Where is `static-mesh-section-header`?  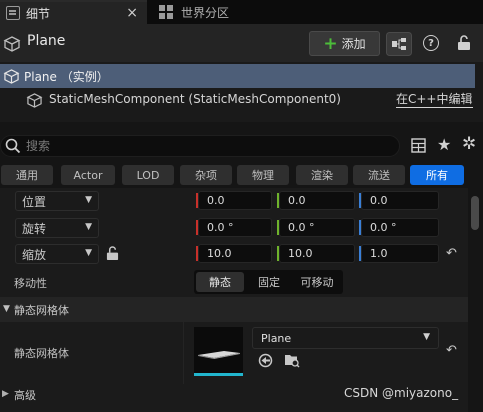
static-mesh-section-header is located at coordinates (234, 309).